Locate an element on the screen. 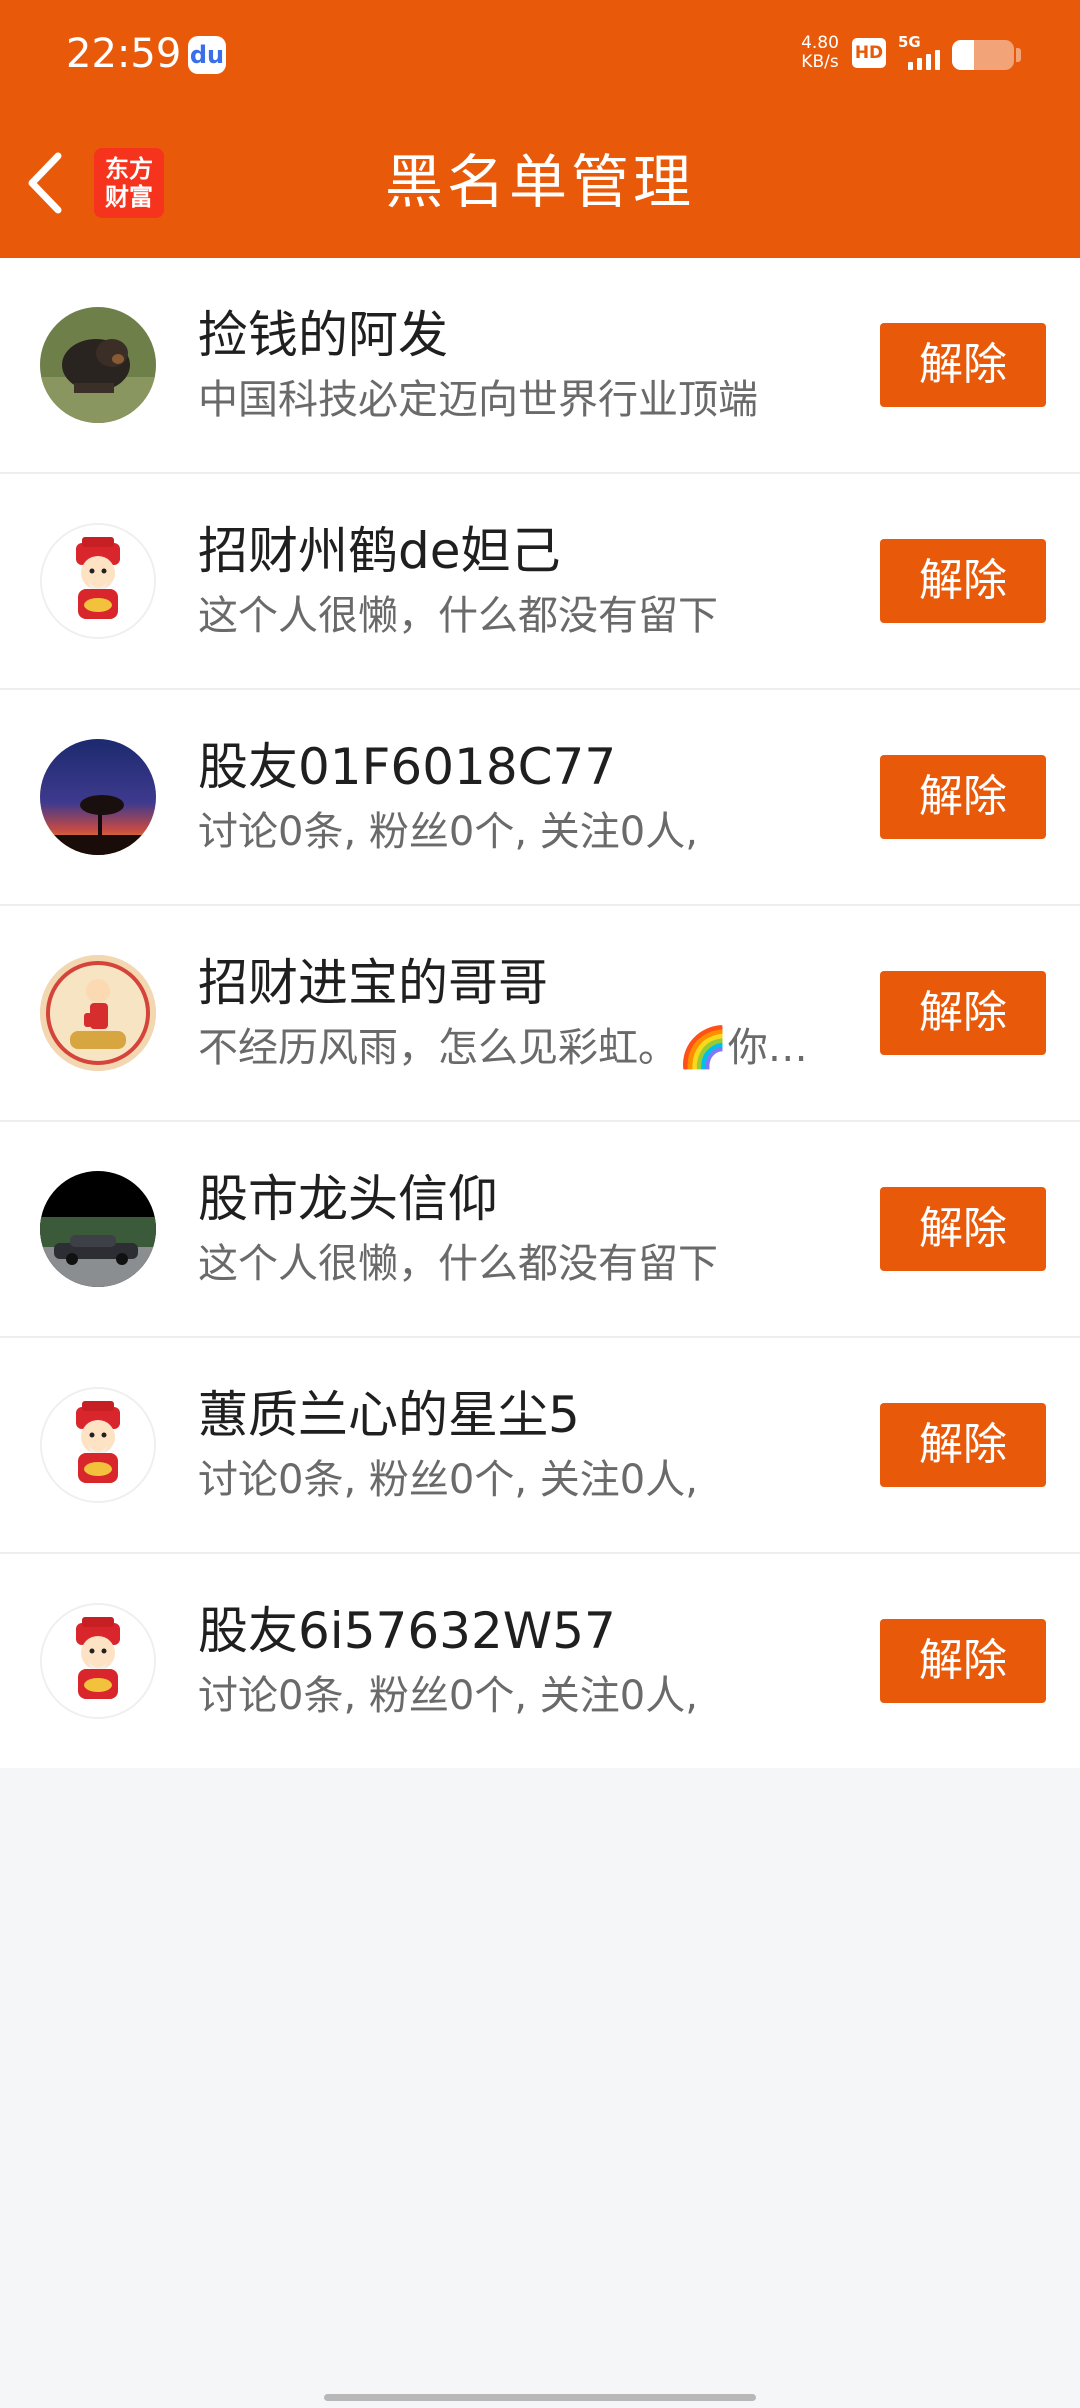  blacklist-row: 股友01F6018C77 讨论0条, 粉丝0个, 关注0人, 解除 is located at coordinates (540, 798).